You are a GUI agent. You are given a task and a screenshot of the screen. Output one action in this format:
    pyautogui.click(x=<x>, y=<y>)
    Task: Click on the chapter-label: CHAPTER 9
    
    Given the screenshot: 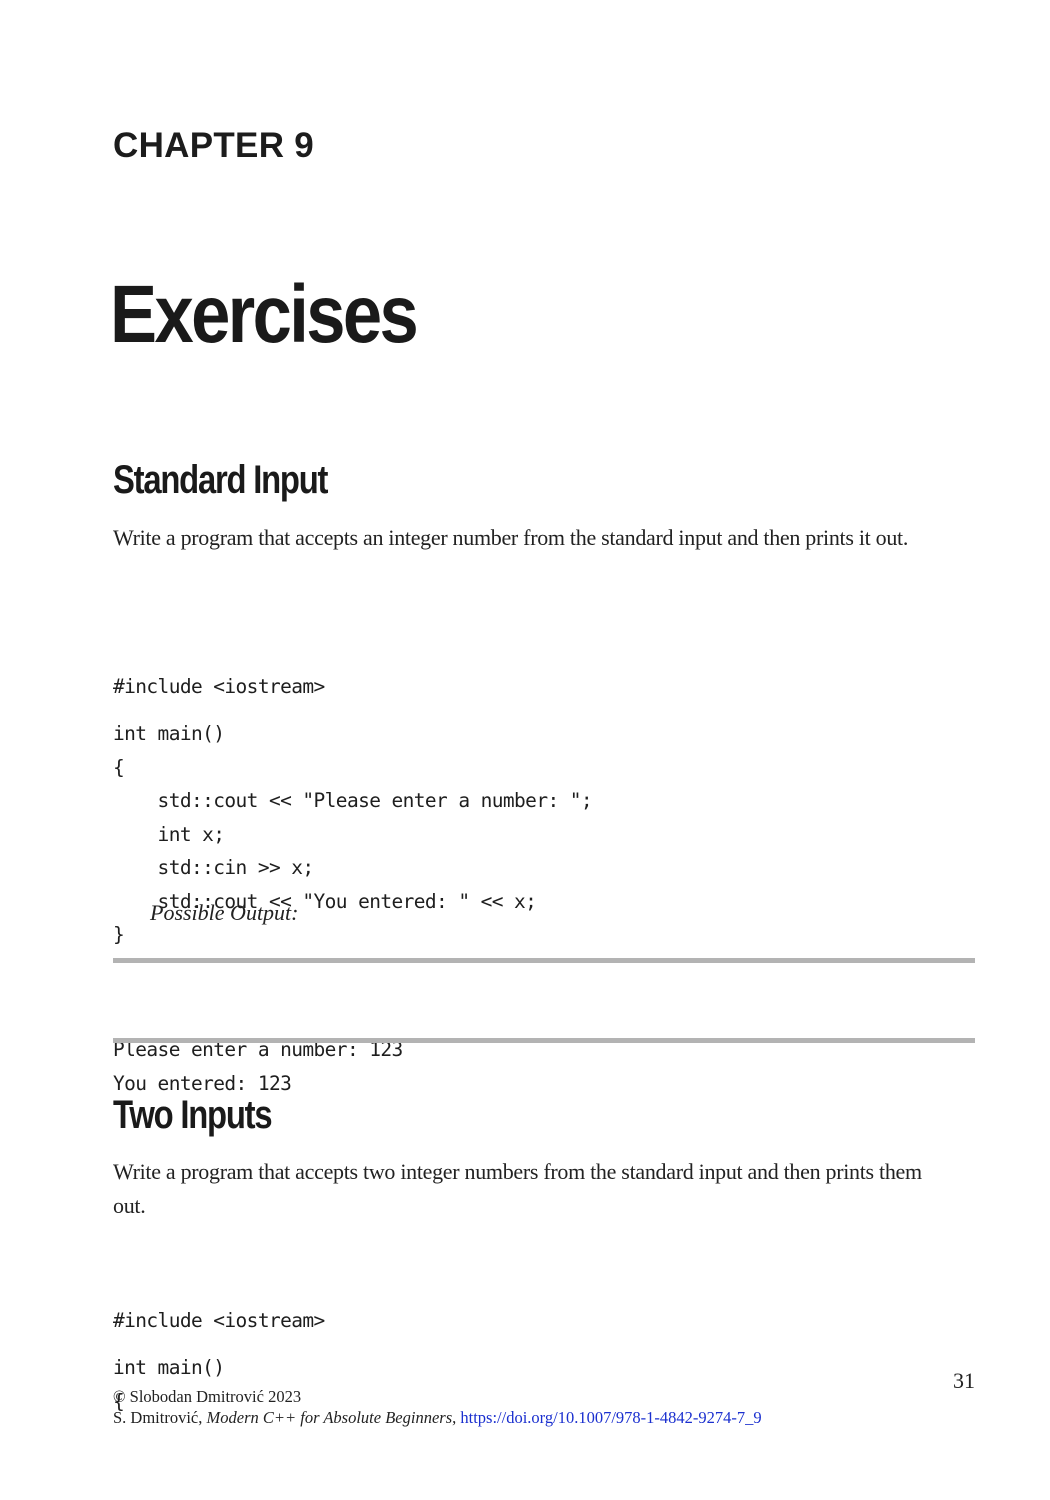 What is the action you would take?
    pyautogui.click(x=214, y=145)
    